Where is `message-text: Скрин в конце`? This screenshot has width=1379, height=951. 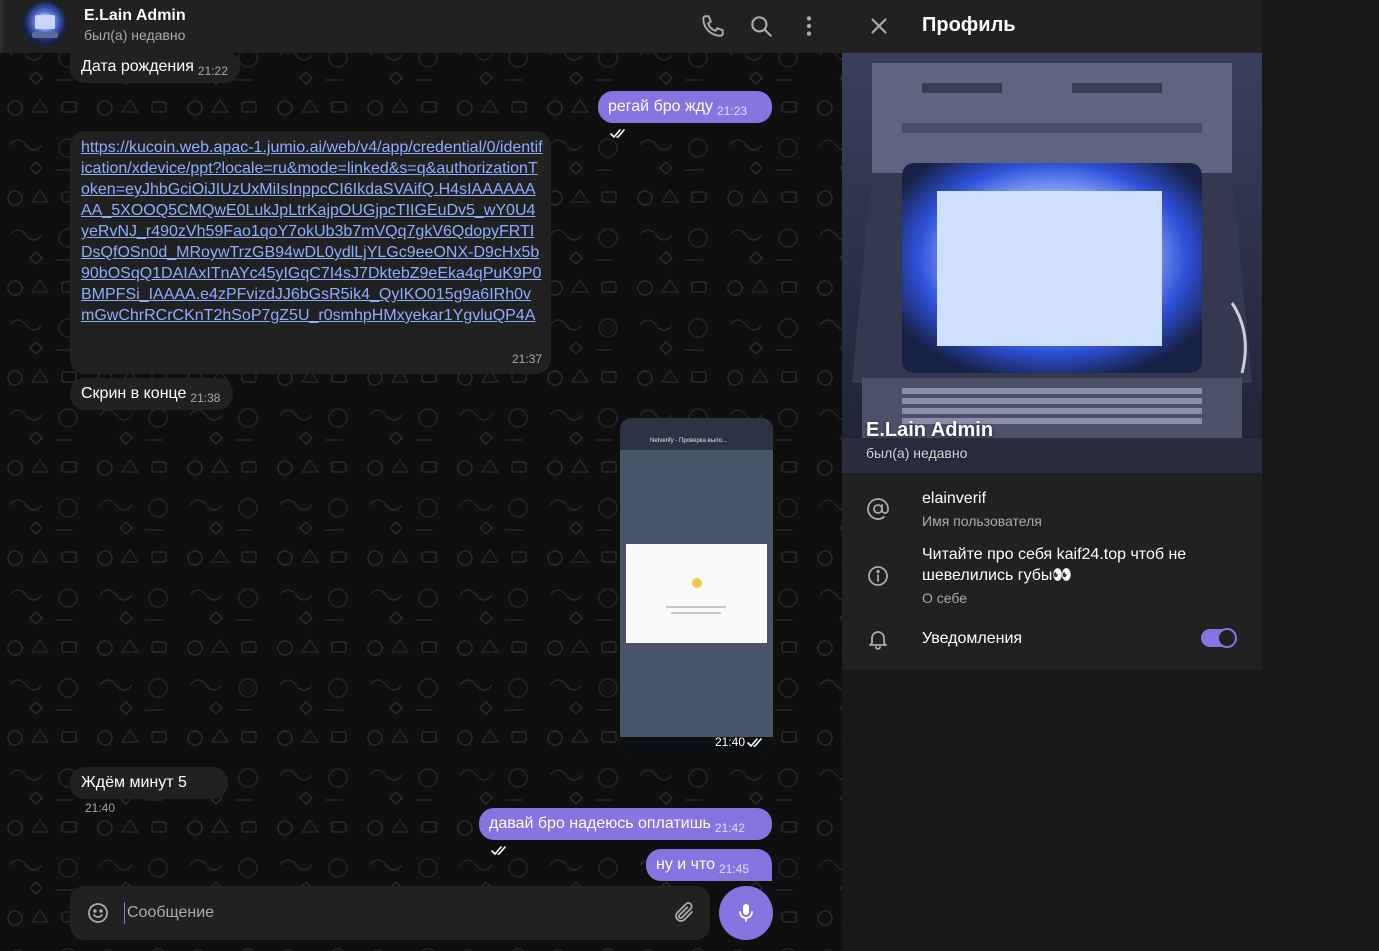
message-text: Скрин в конце is located at coordinates (134, 393).